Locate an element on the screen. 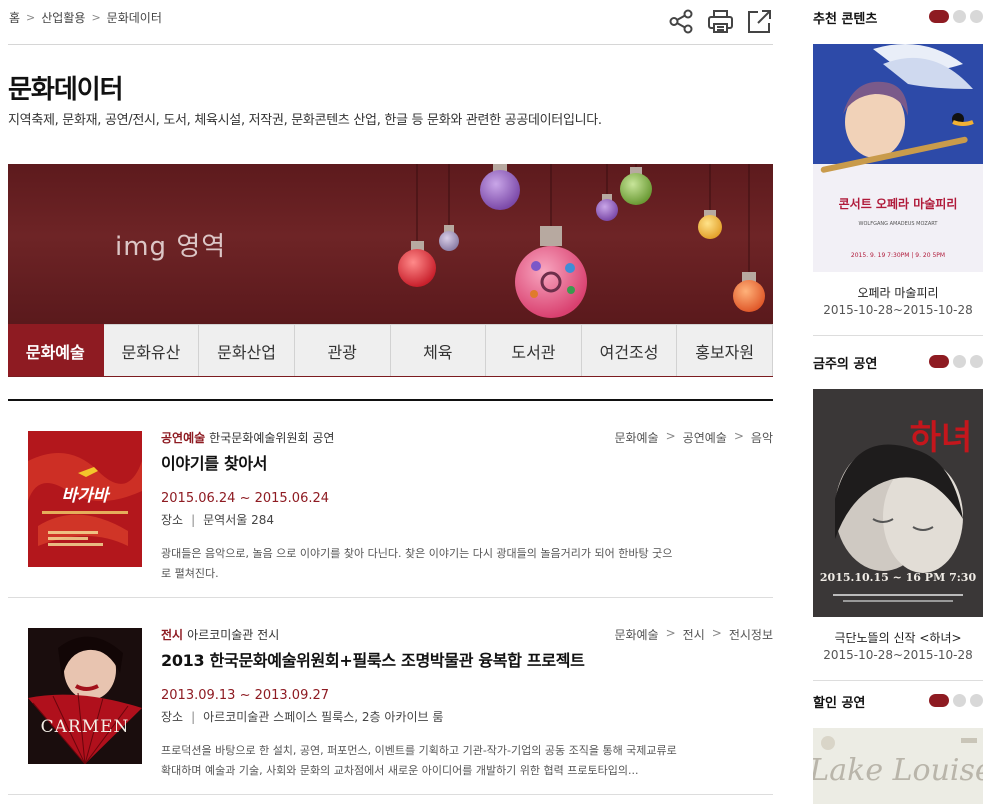 Image resolution: width=992 pixels, height=804 pixels. sidebar-recommended: 추천 콘텐츠 is located at coordinates (898, 13).